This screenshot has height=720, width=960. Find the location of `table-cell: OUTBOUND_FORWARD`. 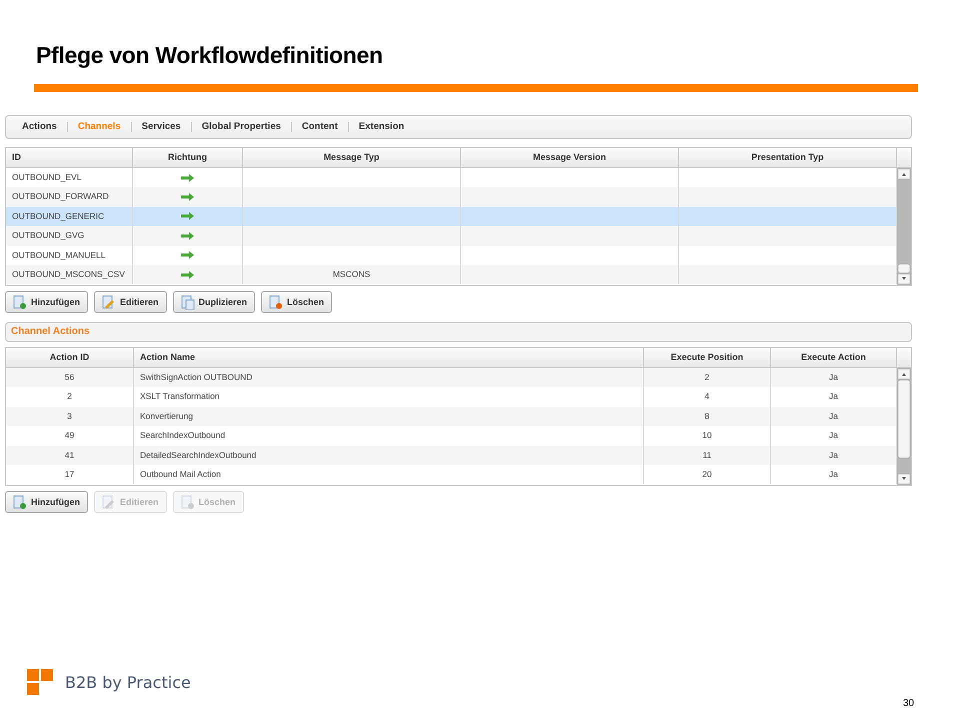

table-cell: OUTBOUND_FORWARD is located at coordinates (69, 197).